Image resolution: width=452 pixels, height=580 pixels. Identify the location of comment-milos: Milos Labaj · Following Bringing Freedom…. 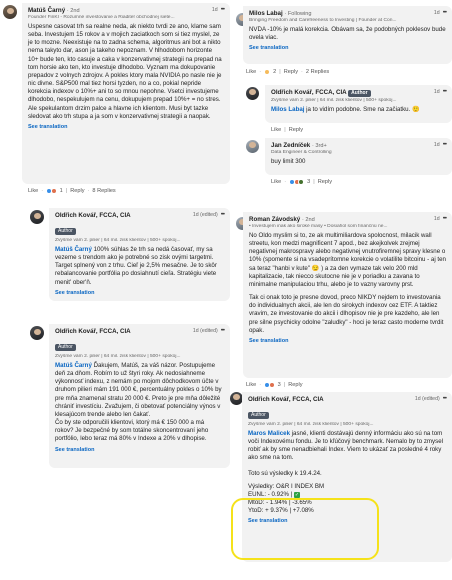
(347, 35).